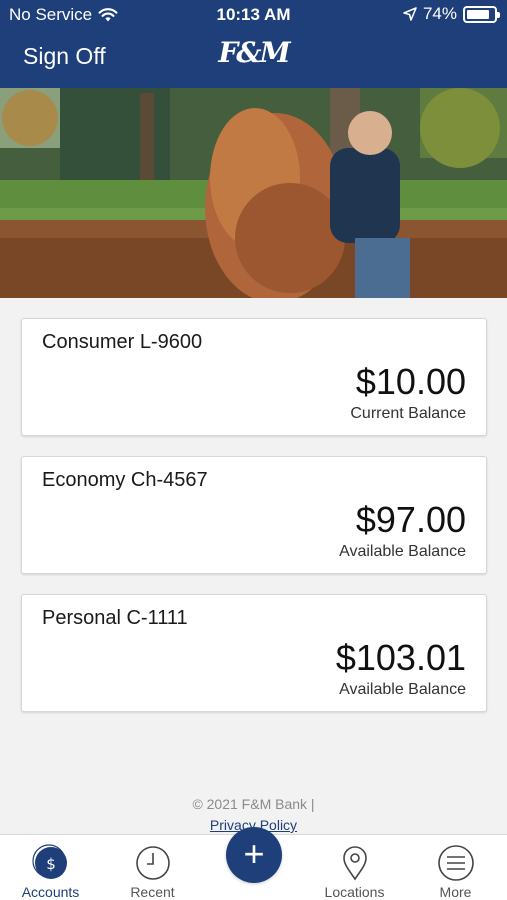 The image size is (507, 900). Describe the element at coordinates (254, 52) in the screenshot. I see `bank-logo: F&M` at that location.